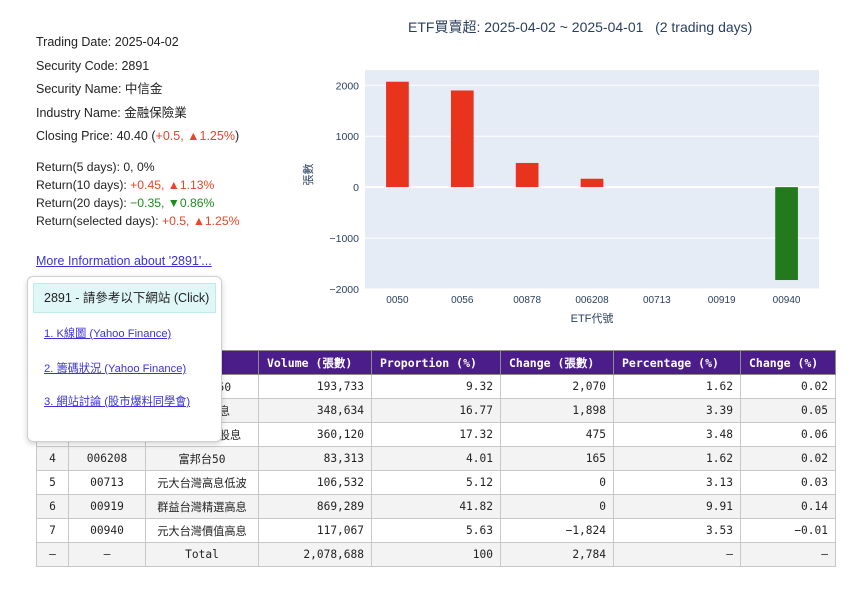  I want to click on cell-change-pct: 0.05, so click(788, 410).